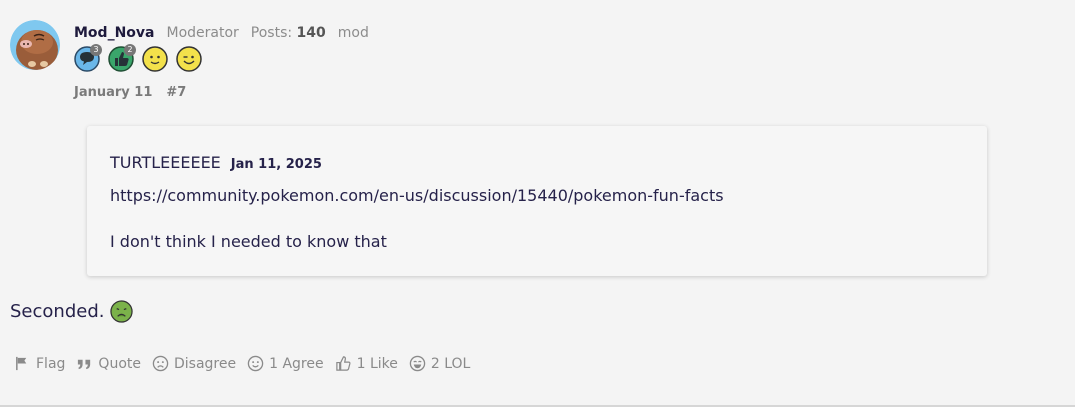 The width and height of the screenshot is (1075, 407). Describe the element at coordinates (343, 363) in the screenshot. I see `thumbs-up-icon` at that location.